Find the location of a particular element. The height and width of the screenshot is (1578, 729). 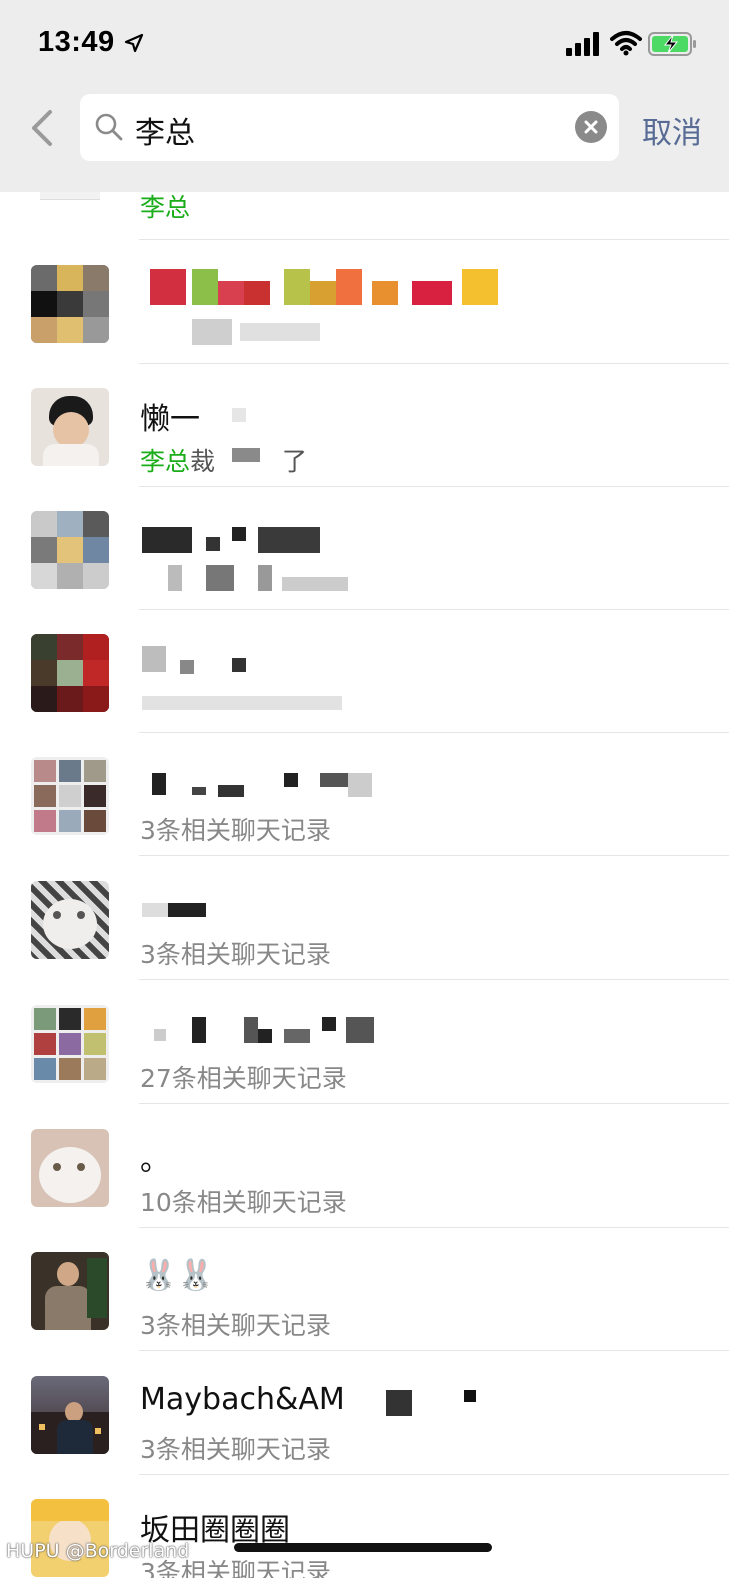

status-bar: 13:49 is located at coordinates (364, 44).